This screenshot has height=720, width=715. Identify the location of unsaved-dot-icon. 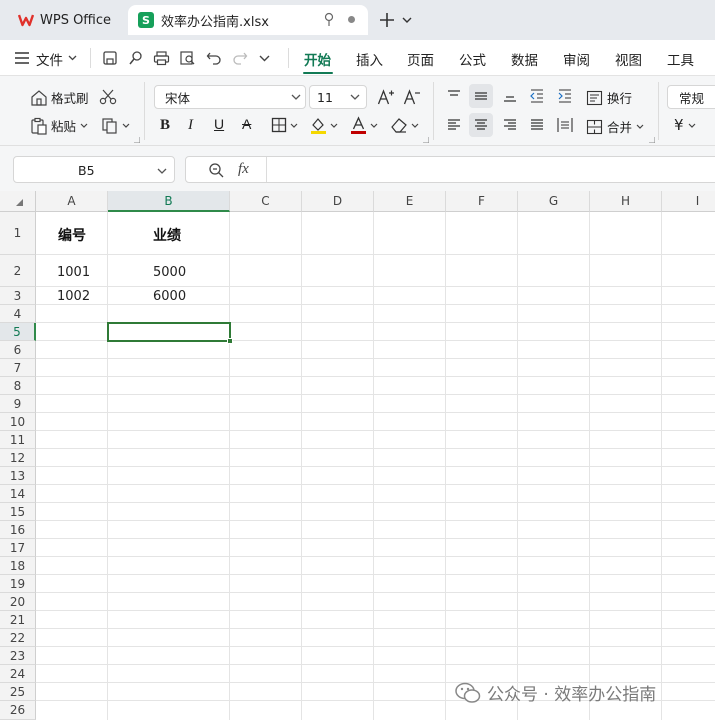
(351, 19).